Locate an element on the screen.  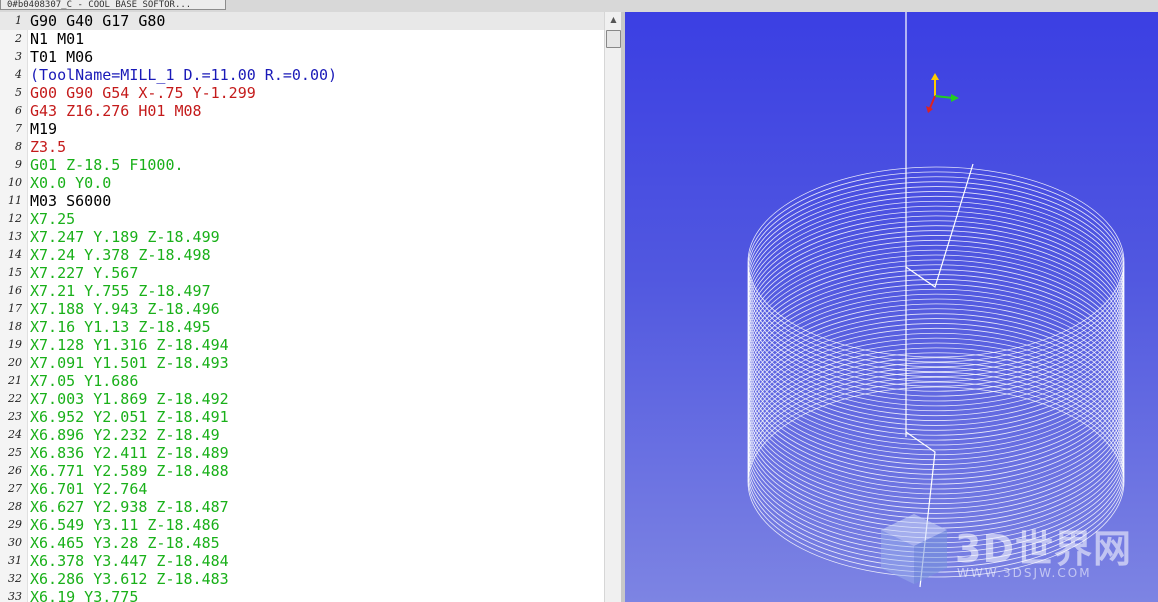
line-number: 25 is located at coordinates (15, 452).